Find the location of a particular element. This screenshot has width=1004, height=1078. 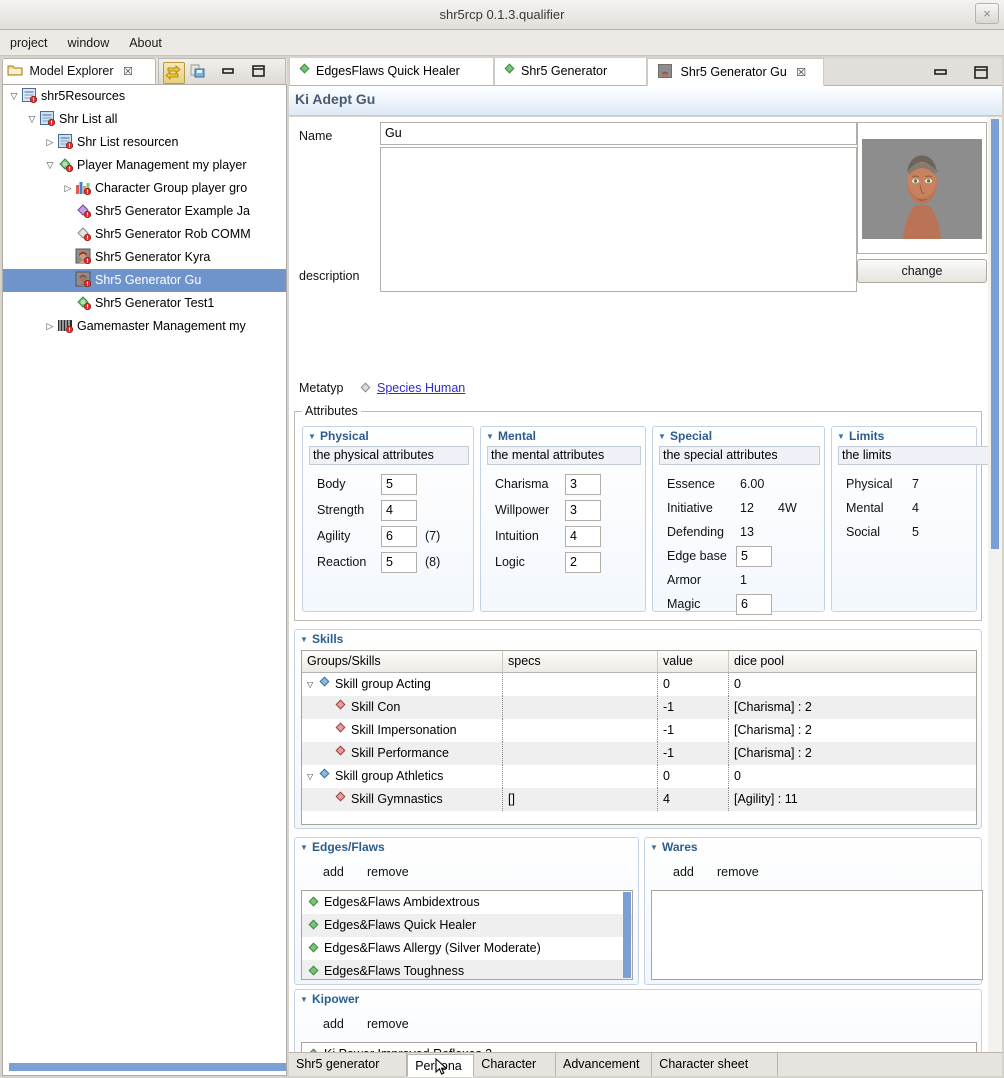

change-portrait-button: change is located at coordinates (922, 271).